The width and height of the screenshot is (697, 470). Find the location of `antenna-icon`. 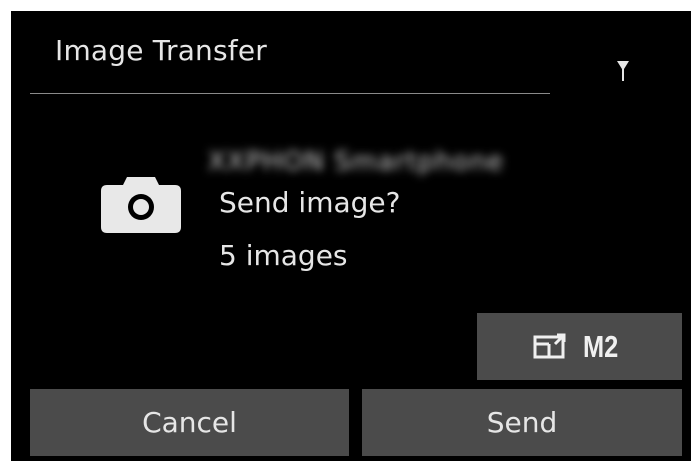

antenna-icon is located at coordinates (623, 71).